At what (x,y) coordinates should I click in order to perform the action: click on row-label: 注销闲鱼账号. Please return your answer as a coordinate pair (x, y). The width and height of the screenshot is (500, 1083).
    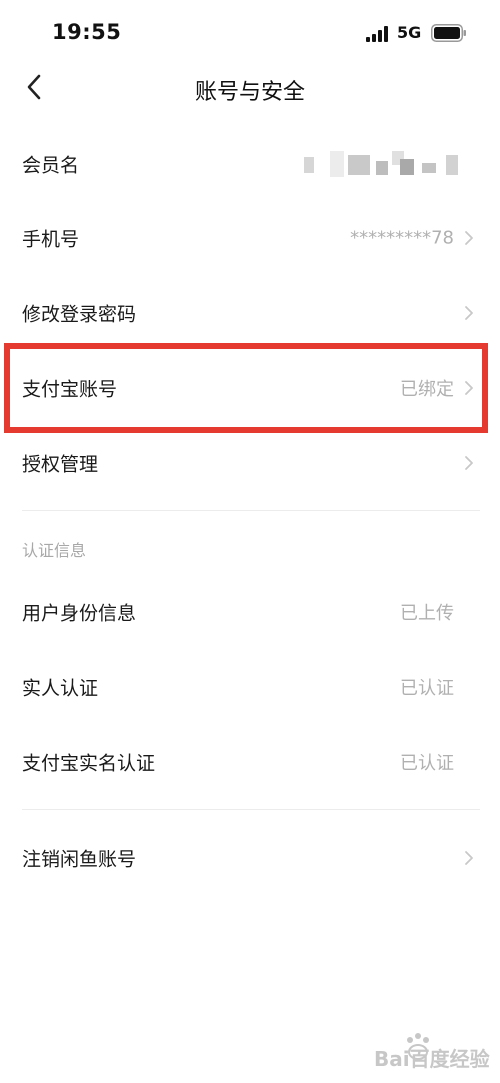
    Looking at the image, I should click on (79, 859).